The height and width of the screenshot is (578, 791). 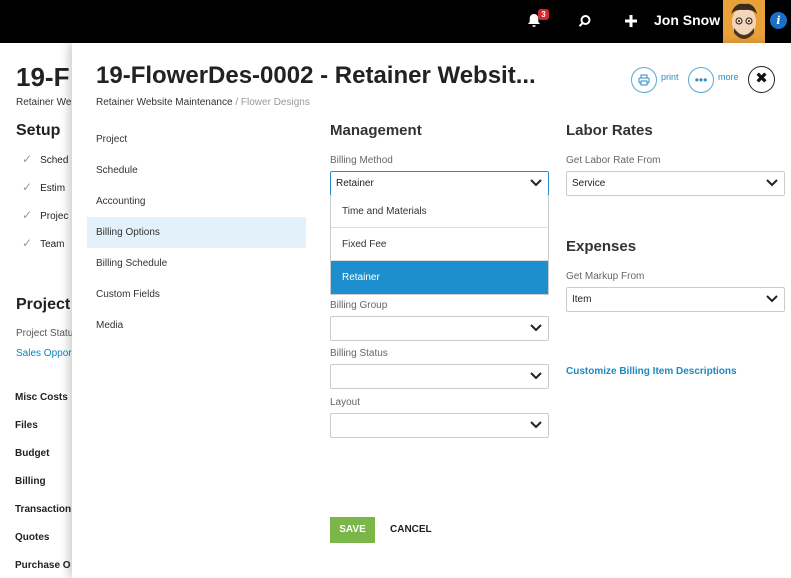 What do you see at coordinates (41, 397) in the screenshot?
I see `side-link-misc-costs: Misc Costs` at bounding box center [41, 397].